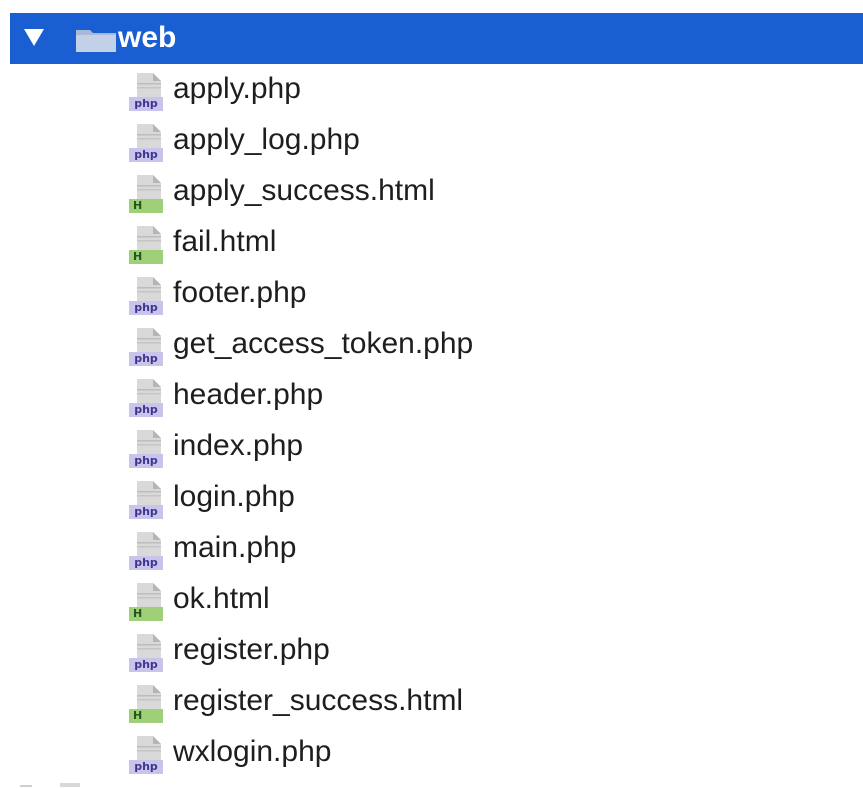  Describe the element at coordinates (431, 650) in the screenshot. I see `file-item: php register.php` at that location.